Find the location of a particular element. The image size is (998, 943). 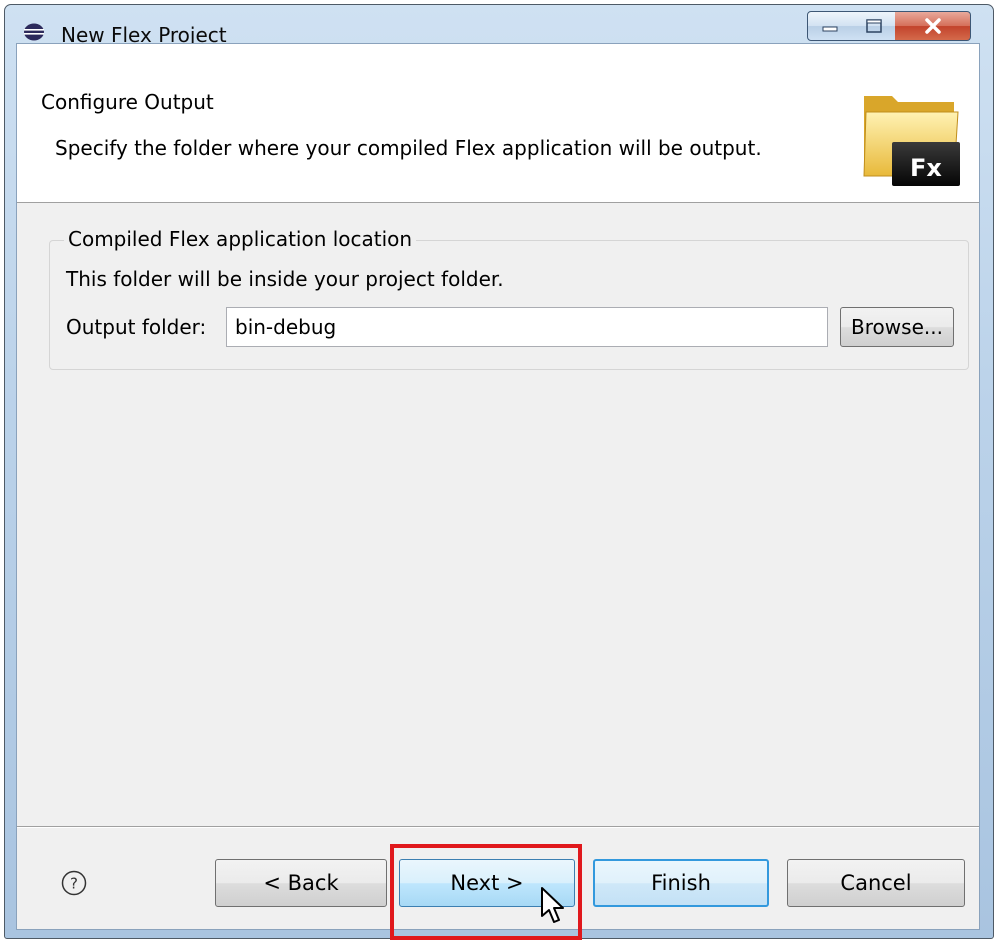

minimize-button is located at coordinates (830, 26).